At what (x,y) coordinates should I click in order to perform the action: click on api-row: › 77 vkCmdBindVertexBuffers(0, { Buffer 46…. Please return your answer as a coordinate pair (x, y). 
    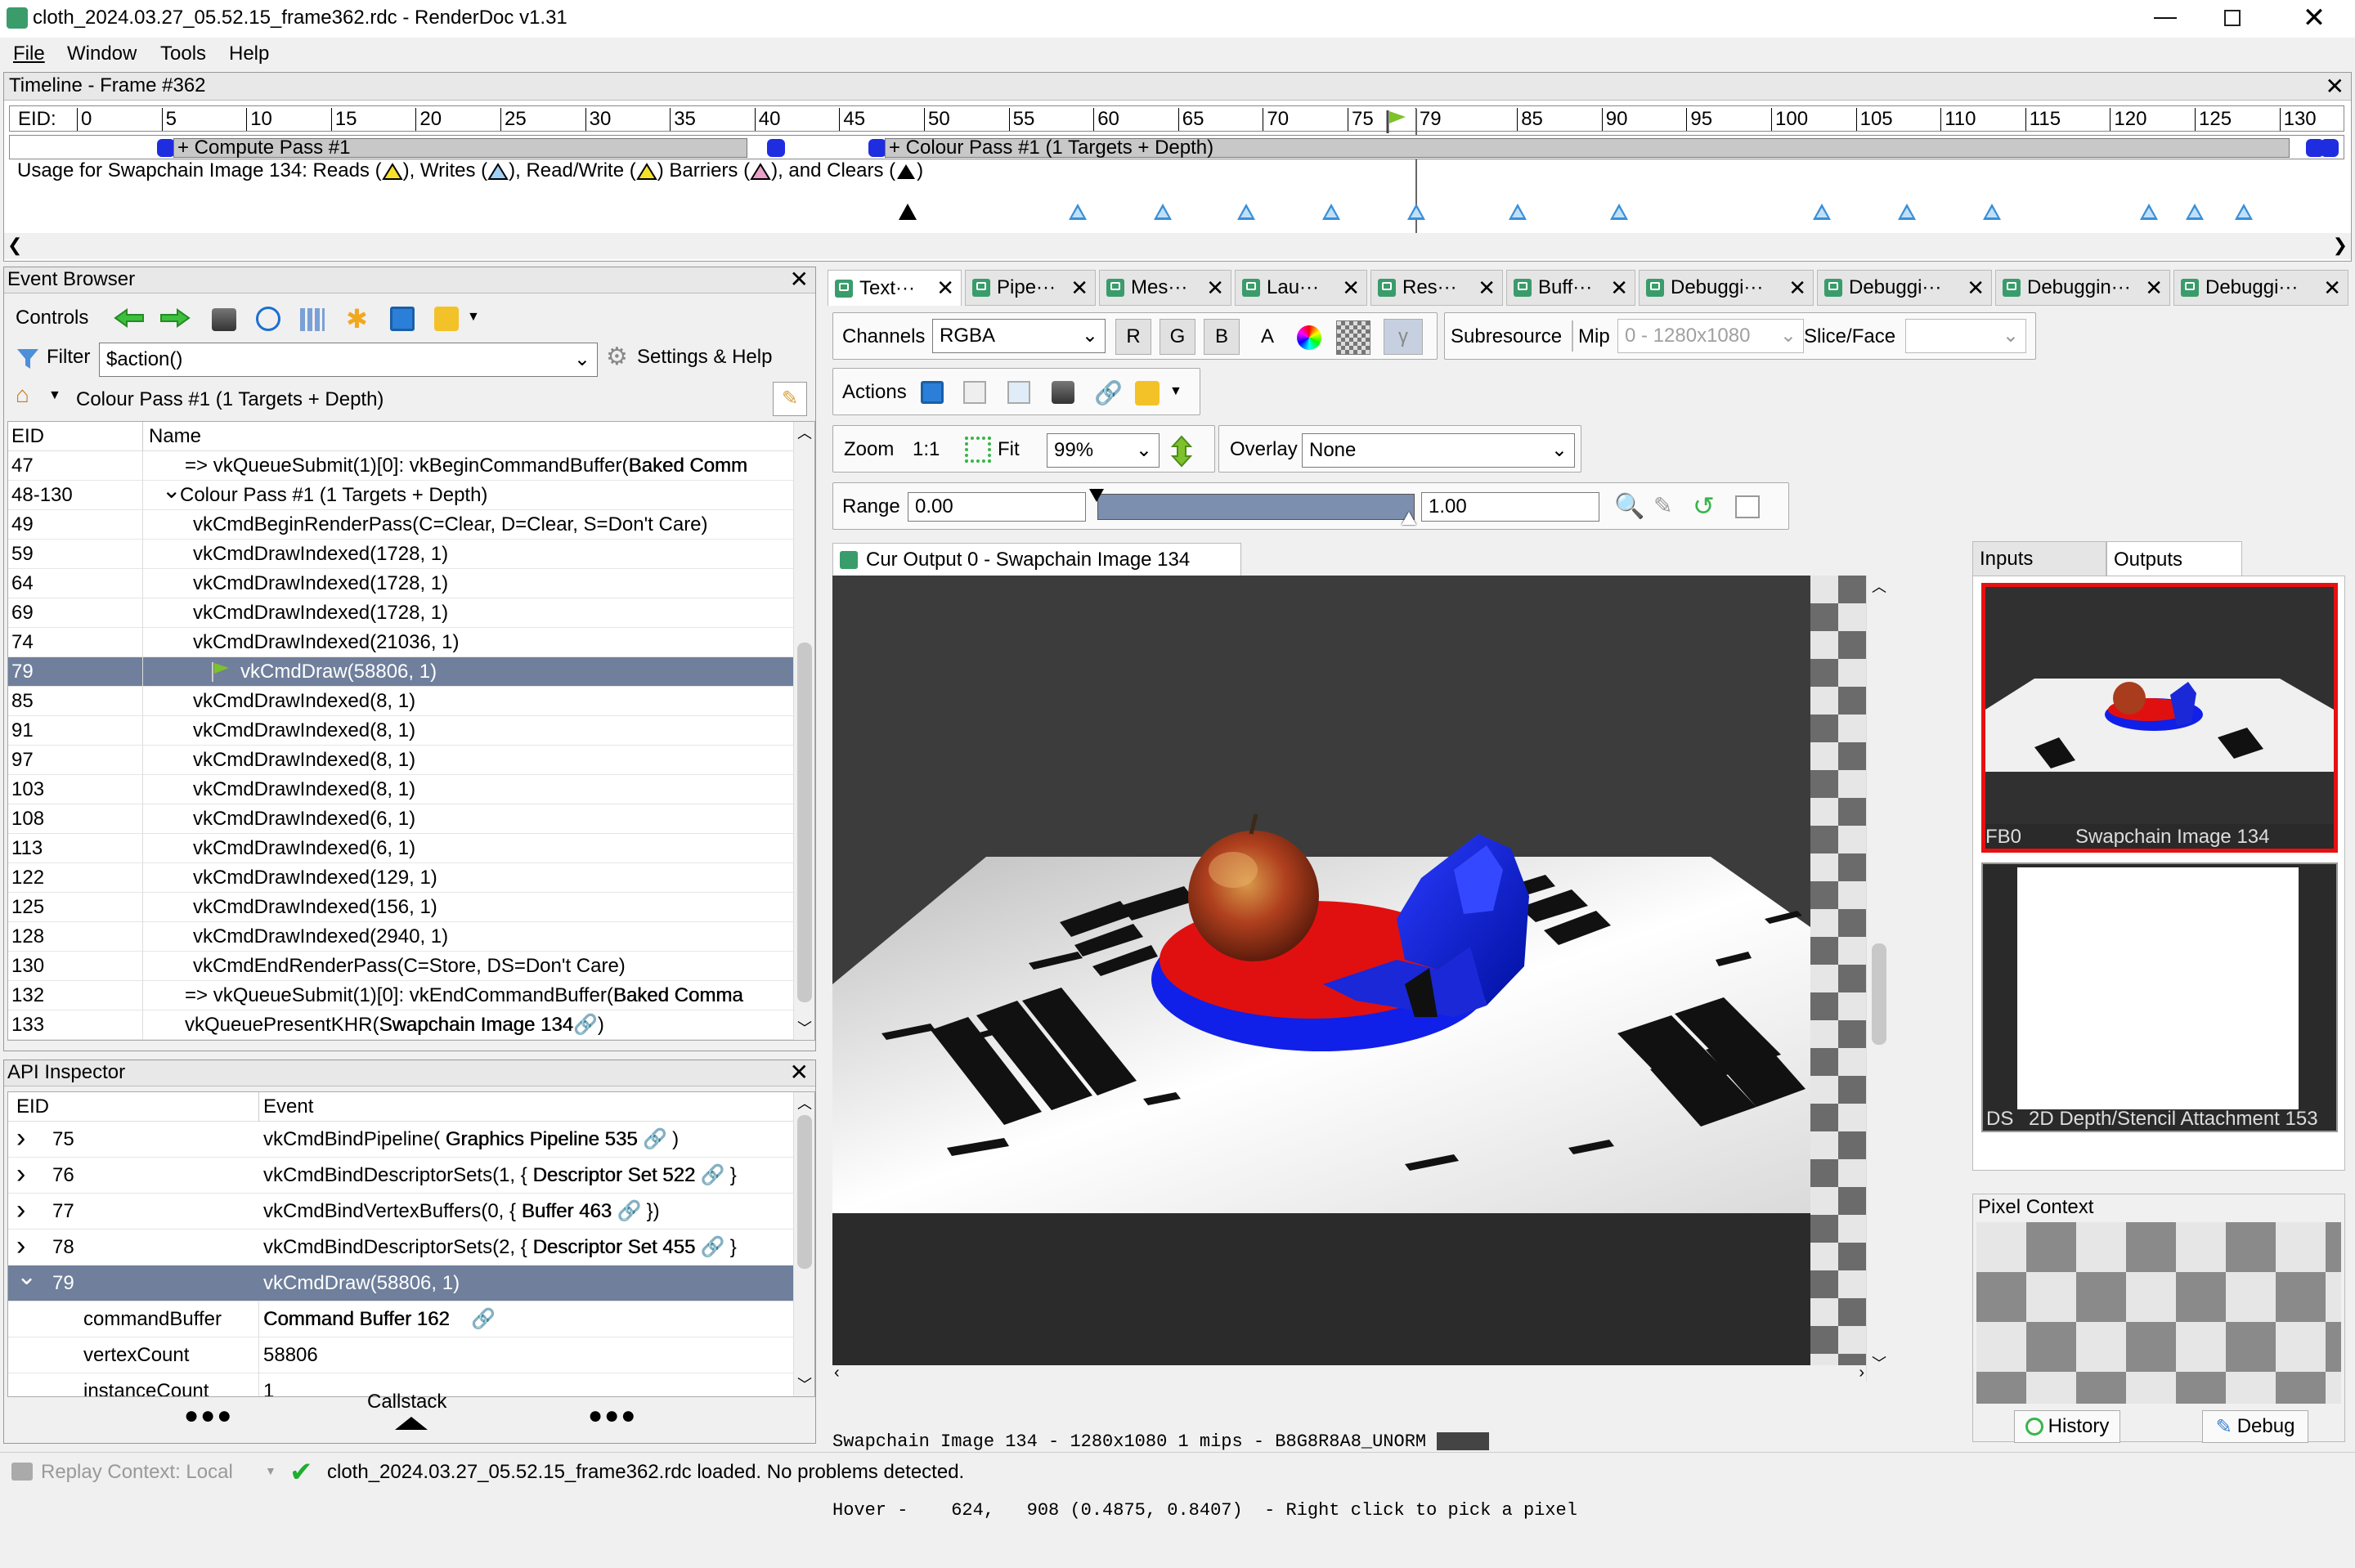
    Looking at the image, I should click on (400, 1212).